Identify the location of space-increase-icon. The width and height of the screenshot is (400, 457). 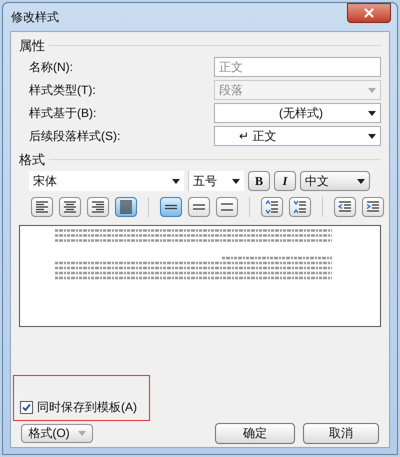
(272, 207).